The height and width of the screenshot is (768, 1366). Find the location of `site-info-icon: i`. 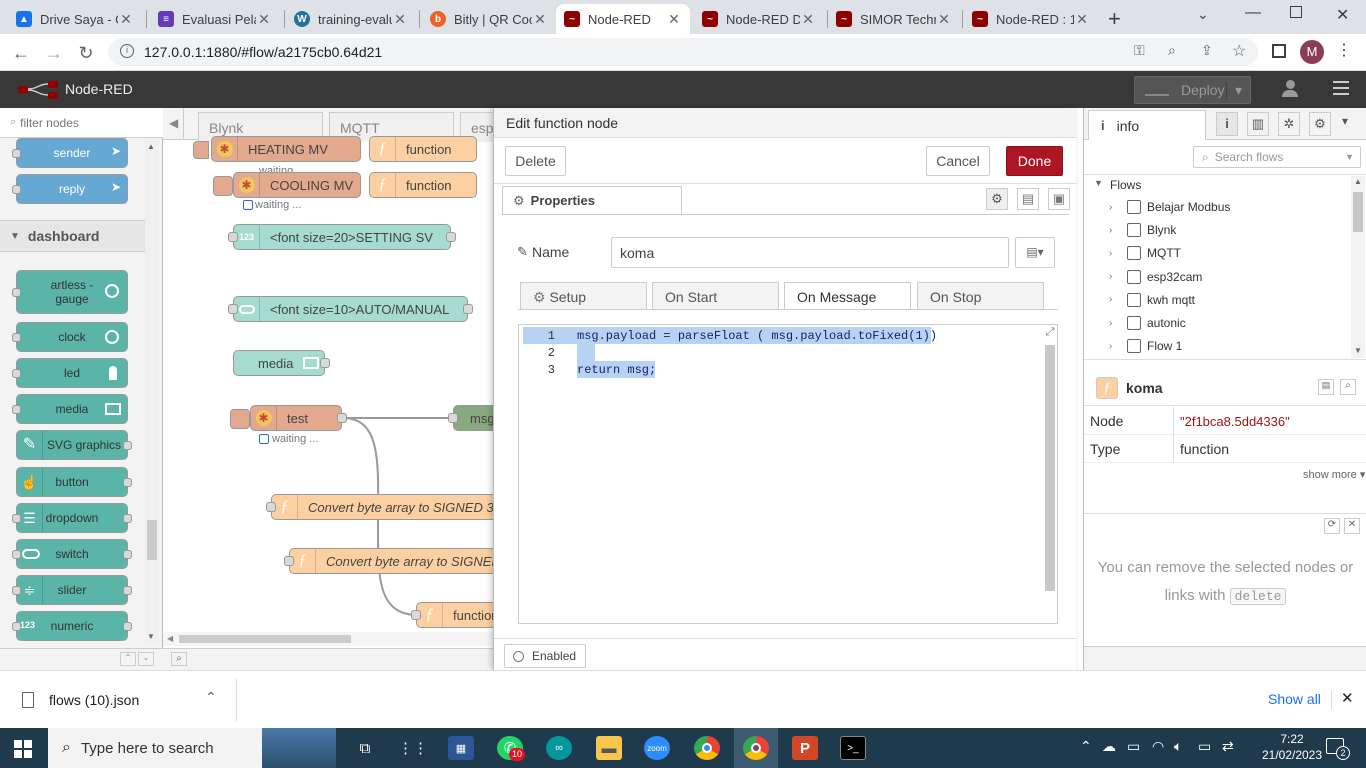

site-info-icon: i is located at coordinates (127, 51).